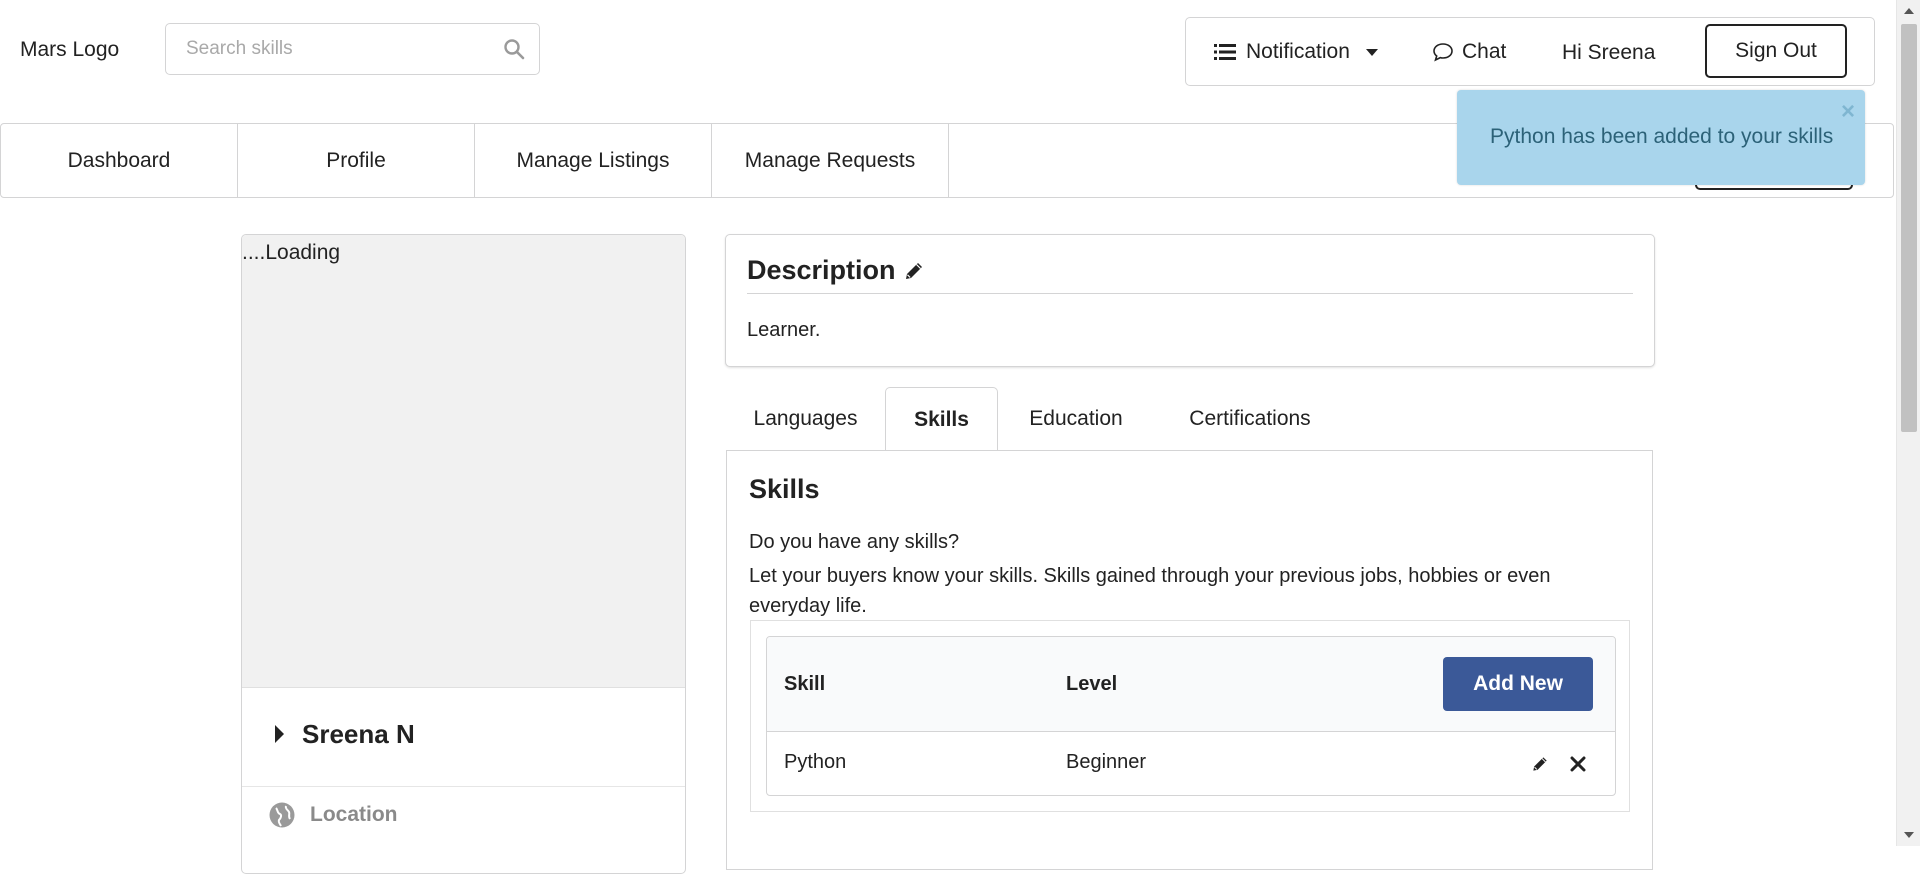 Image resolution: width=1920 pixels, height=874 pixels. What do you see at coordinates (1909, 11) in the screenshot?
I see `scroll-up-arrow-icon` at bounding box center [1909, 11].